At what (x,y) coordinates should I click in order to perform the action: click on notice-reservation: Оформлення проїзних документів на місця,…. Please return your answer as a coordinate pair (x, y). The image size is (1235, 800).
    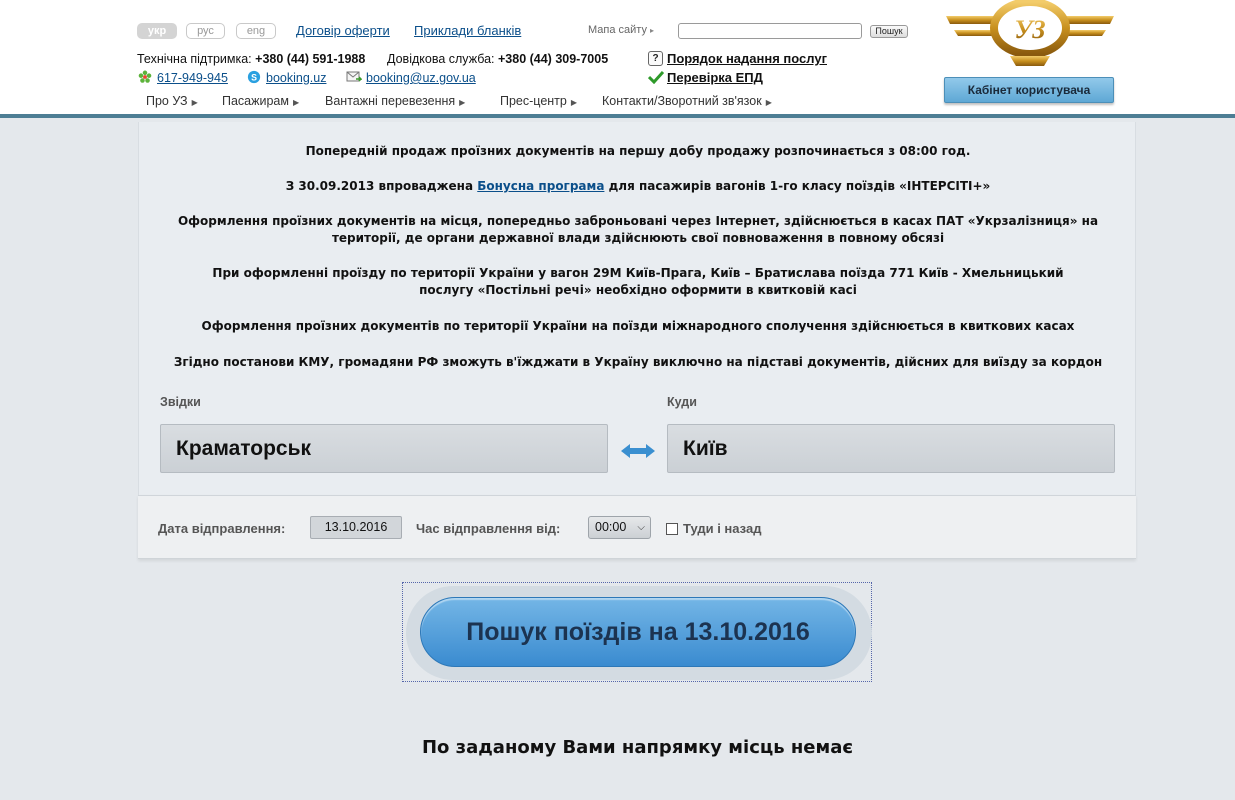
    Looking at the image, I should click on (638, 230).